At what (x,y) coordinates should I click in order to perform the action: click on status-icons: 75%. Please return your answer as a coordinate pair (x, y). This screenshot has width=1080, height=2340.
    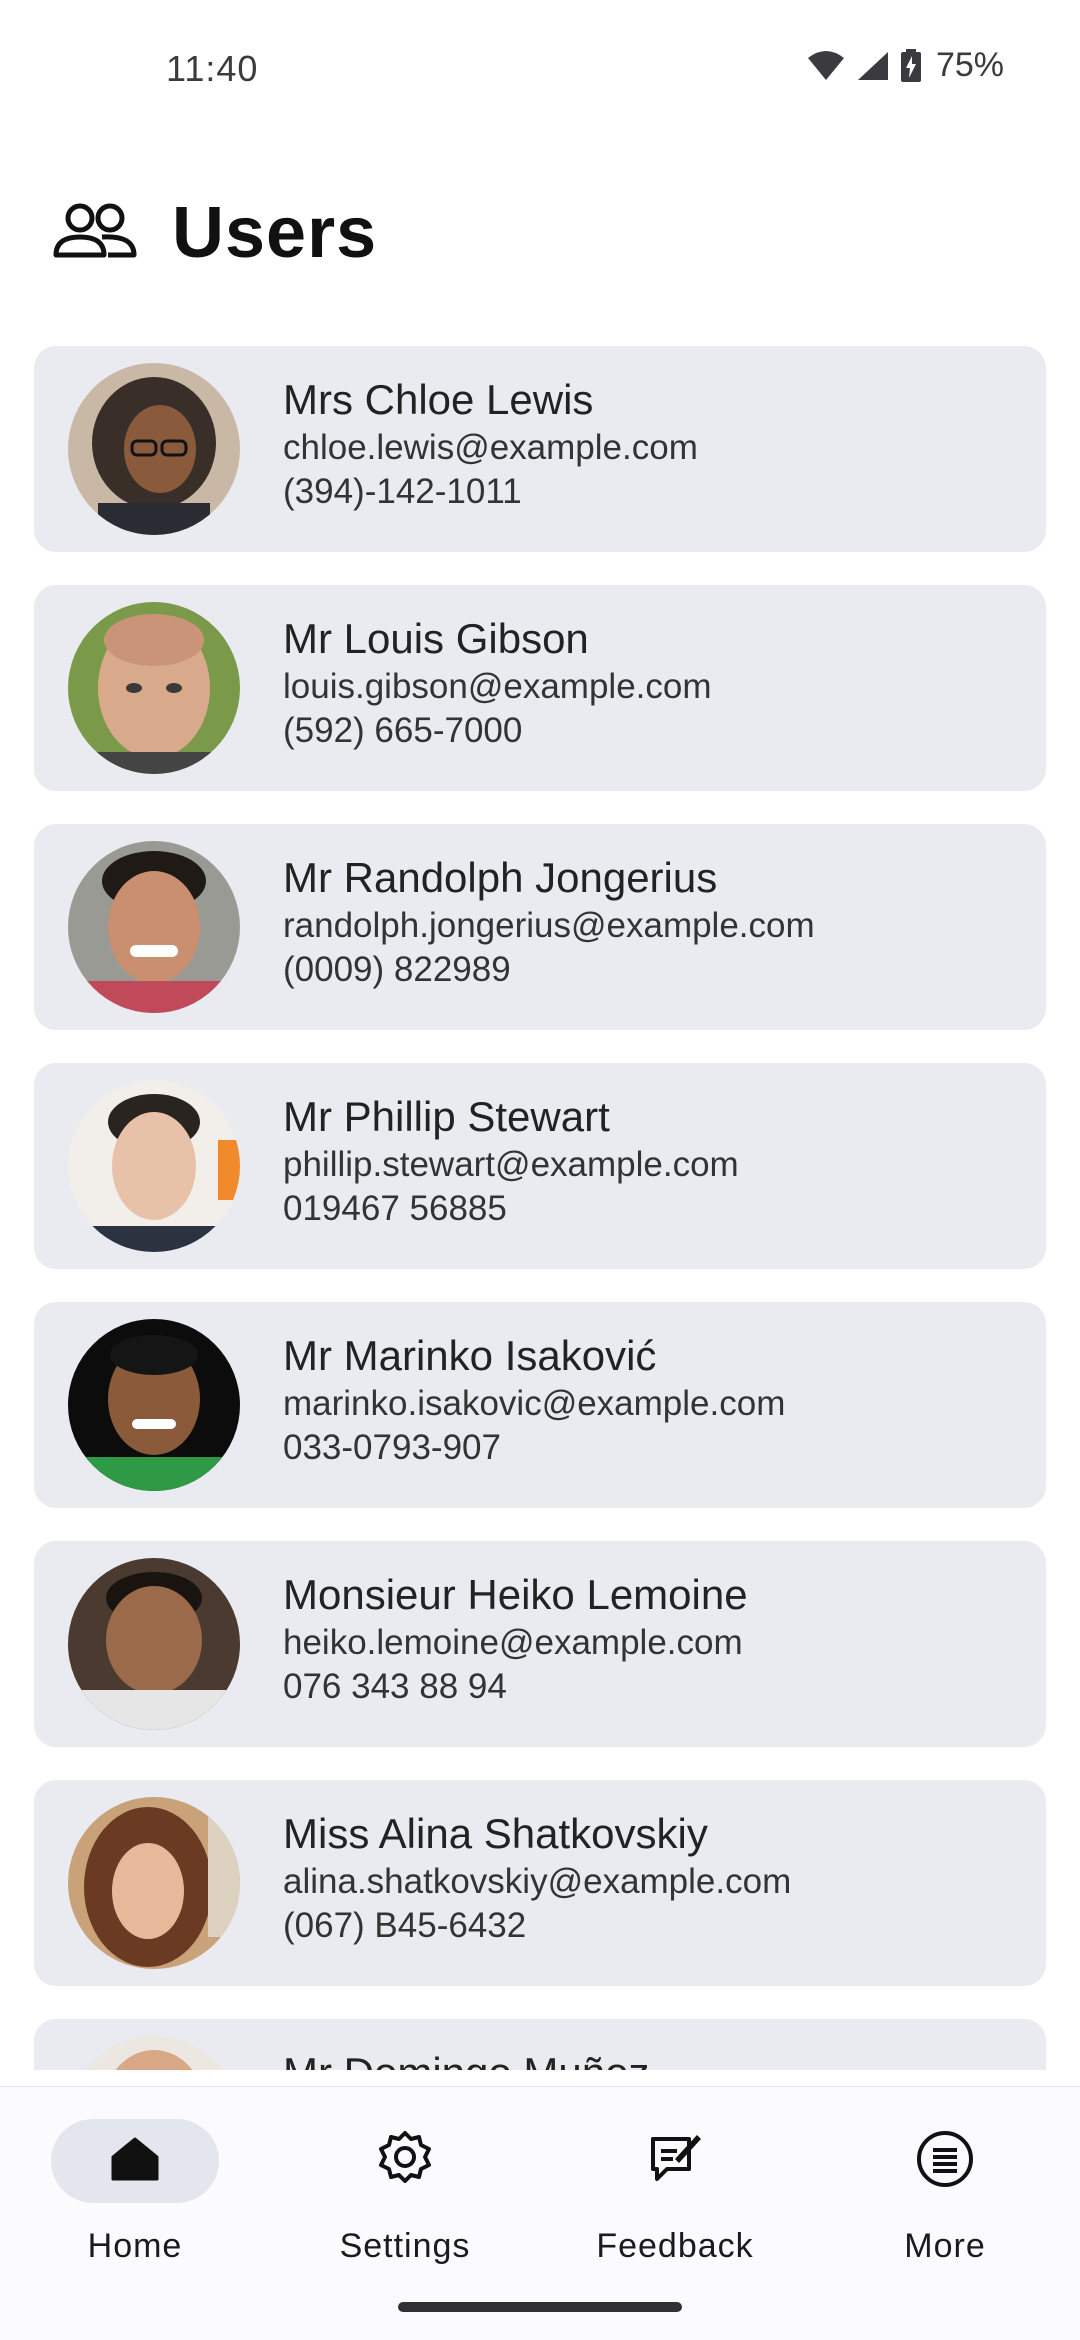
    Looking at the image, I should click on (905, 65).